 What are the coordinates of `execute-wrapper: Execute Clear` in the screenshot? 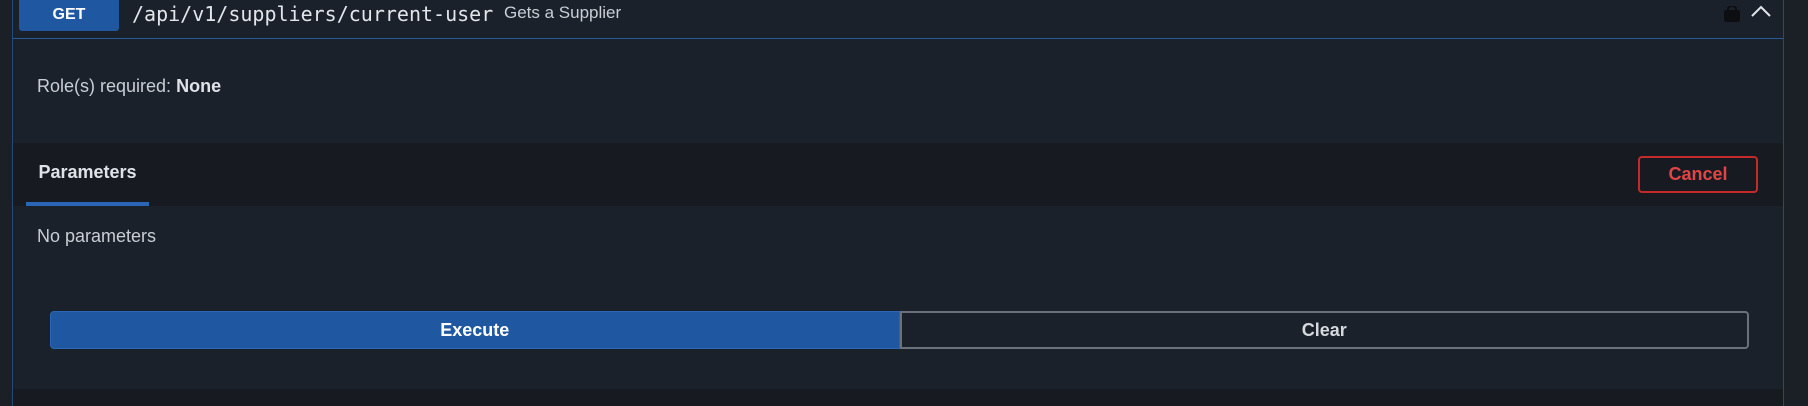 It's located at (899, 330).